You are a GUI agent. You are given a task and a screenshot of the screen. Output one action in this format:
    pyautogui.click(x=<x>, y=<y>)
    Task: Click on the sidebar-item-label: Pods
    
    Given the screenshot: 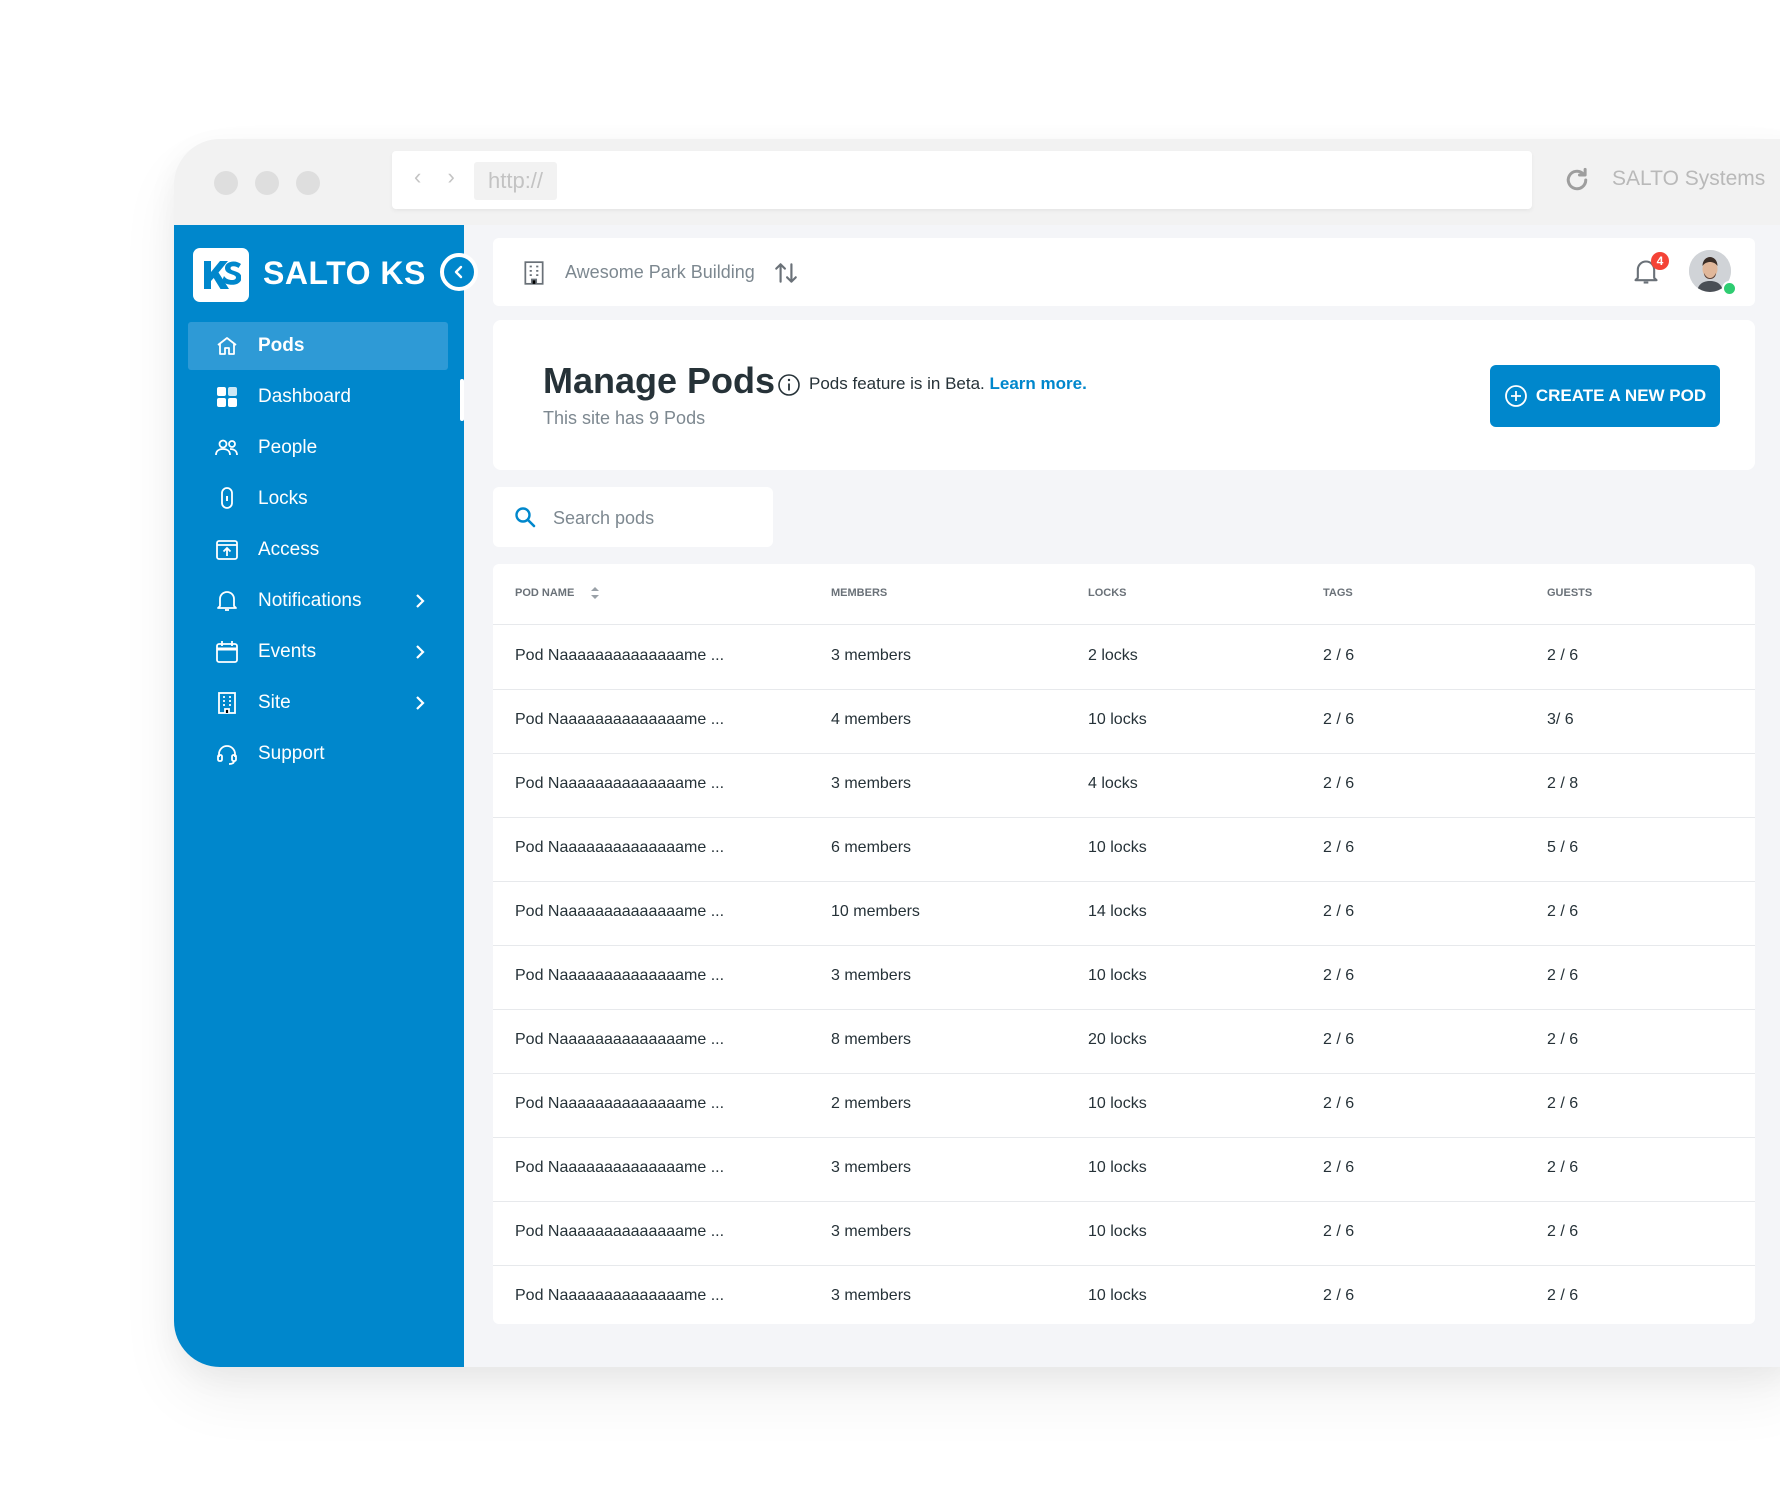 What is the action you would take?
    pyautogui.click(x=281, y=345)
    